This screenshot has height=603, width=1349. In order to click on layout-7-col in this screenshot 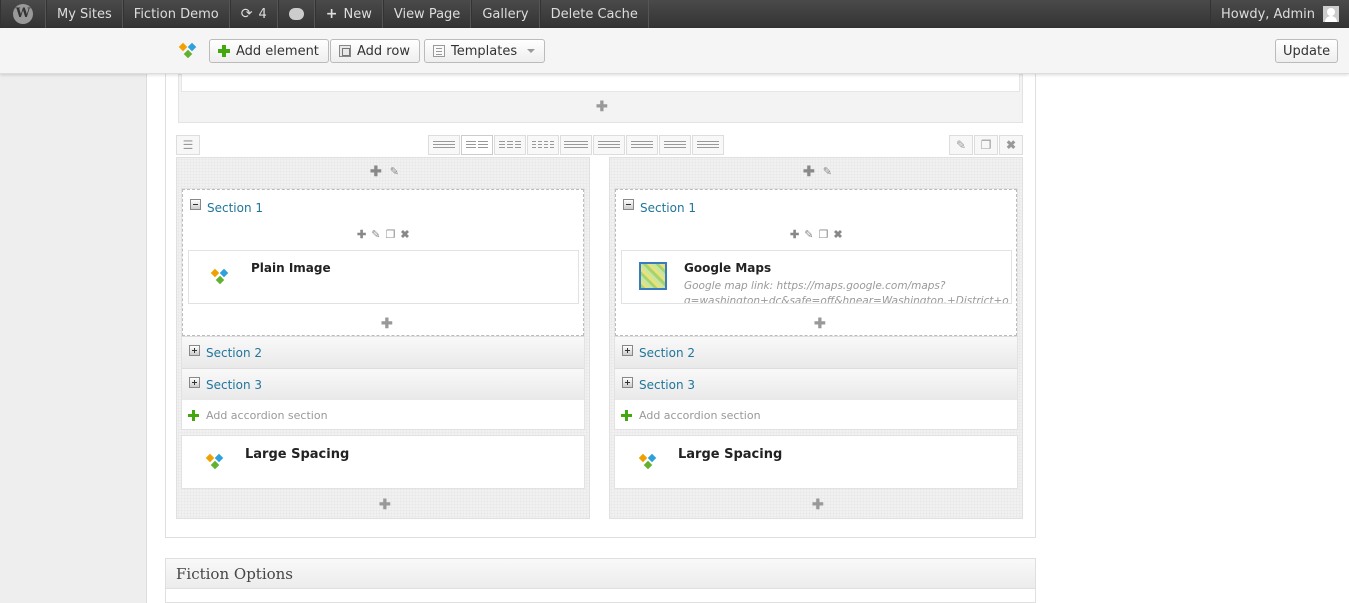, I will do `click(642, 145)`.